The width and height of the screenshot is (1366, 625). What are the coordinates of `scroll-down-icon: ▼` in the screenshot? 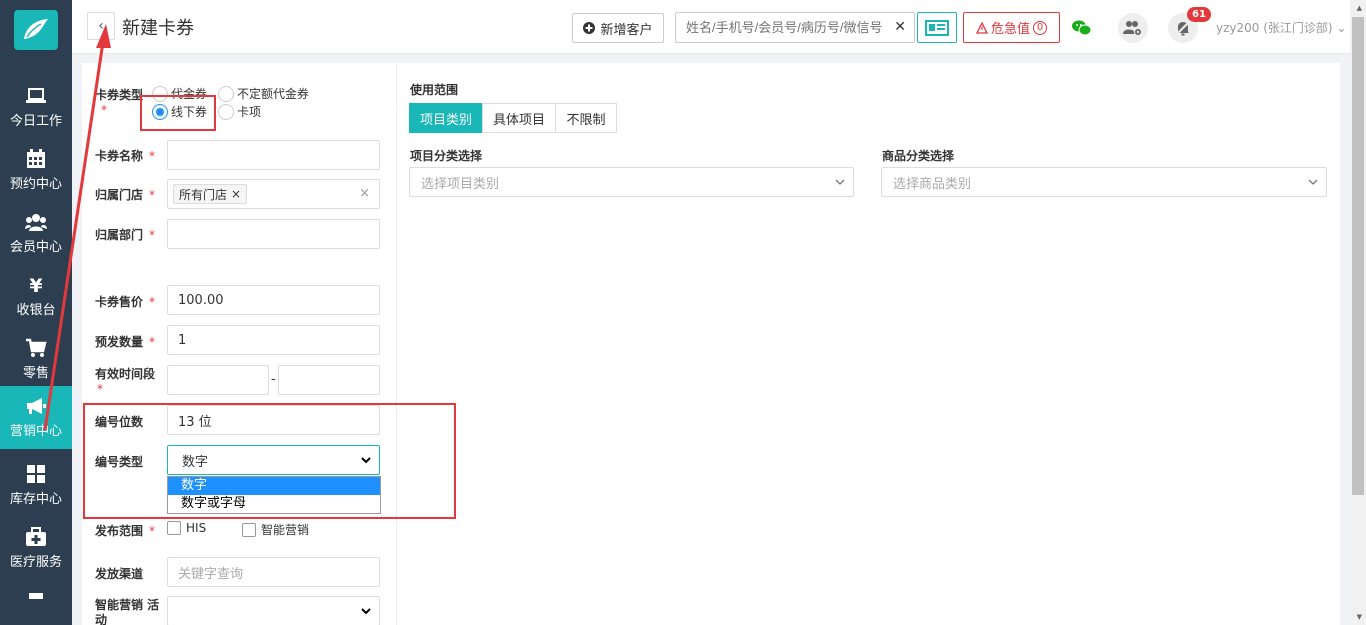 It's located at (1359, 617).